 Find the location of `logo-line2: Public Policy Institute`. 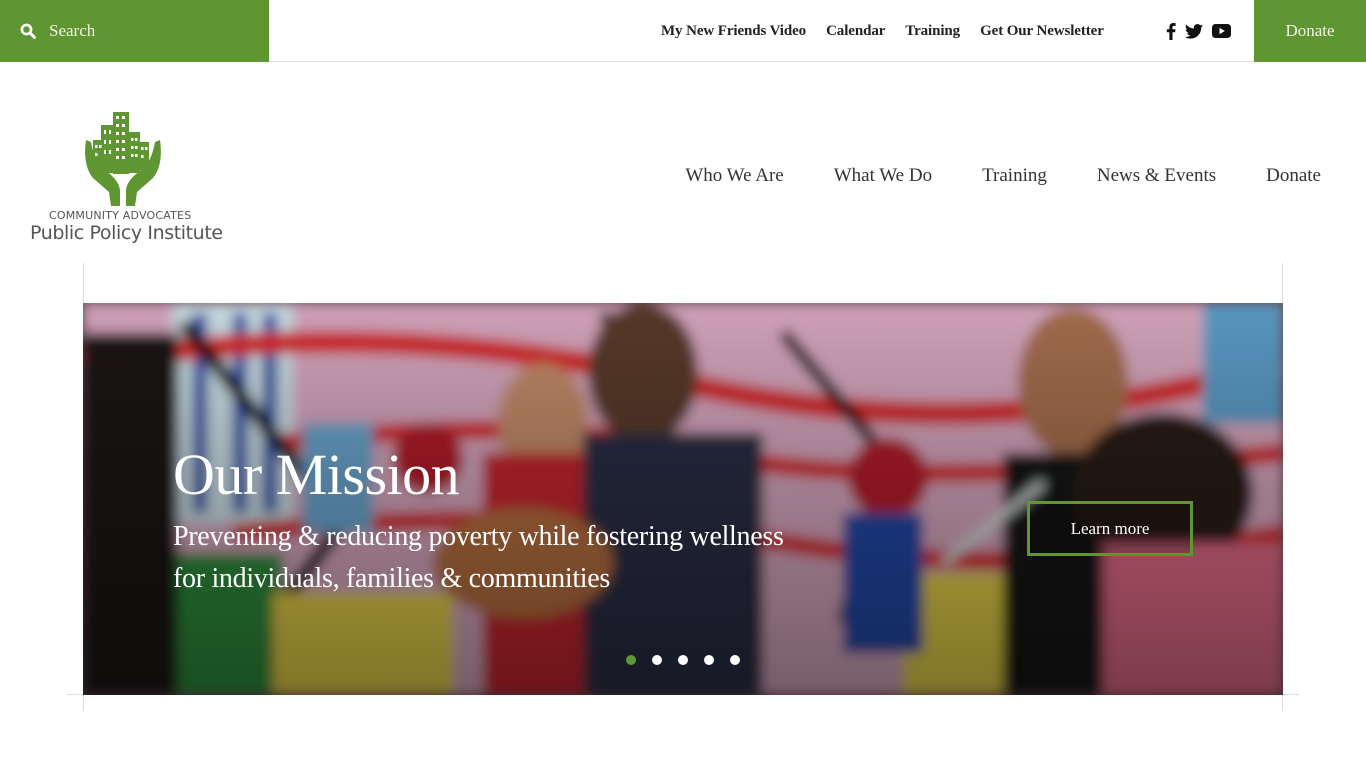

logo-line2: Public Policy Institute is located at coordinates (126, 233).